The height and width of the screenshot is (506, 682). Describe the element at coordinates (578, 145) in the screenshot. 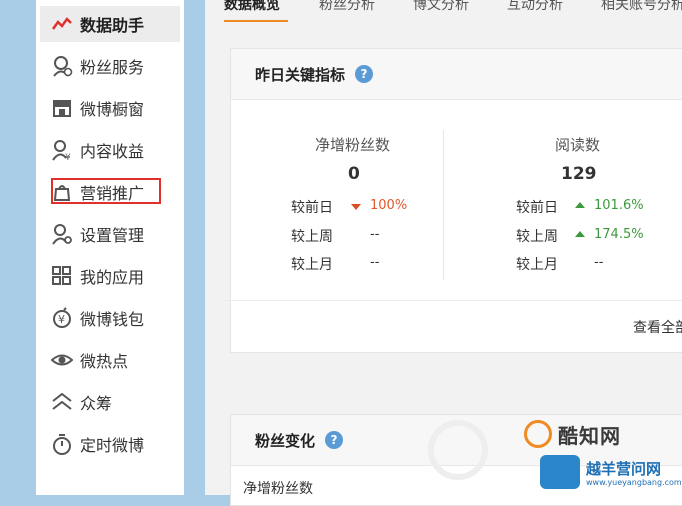

I see `metric-name-reads: 阅读数` at that location.